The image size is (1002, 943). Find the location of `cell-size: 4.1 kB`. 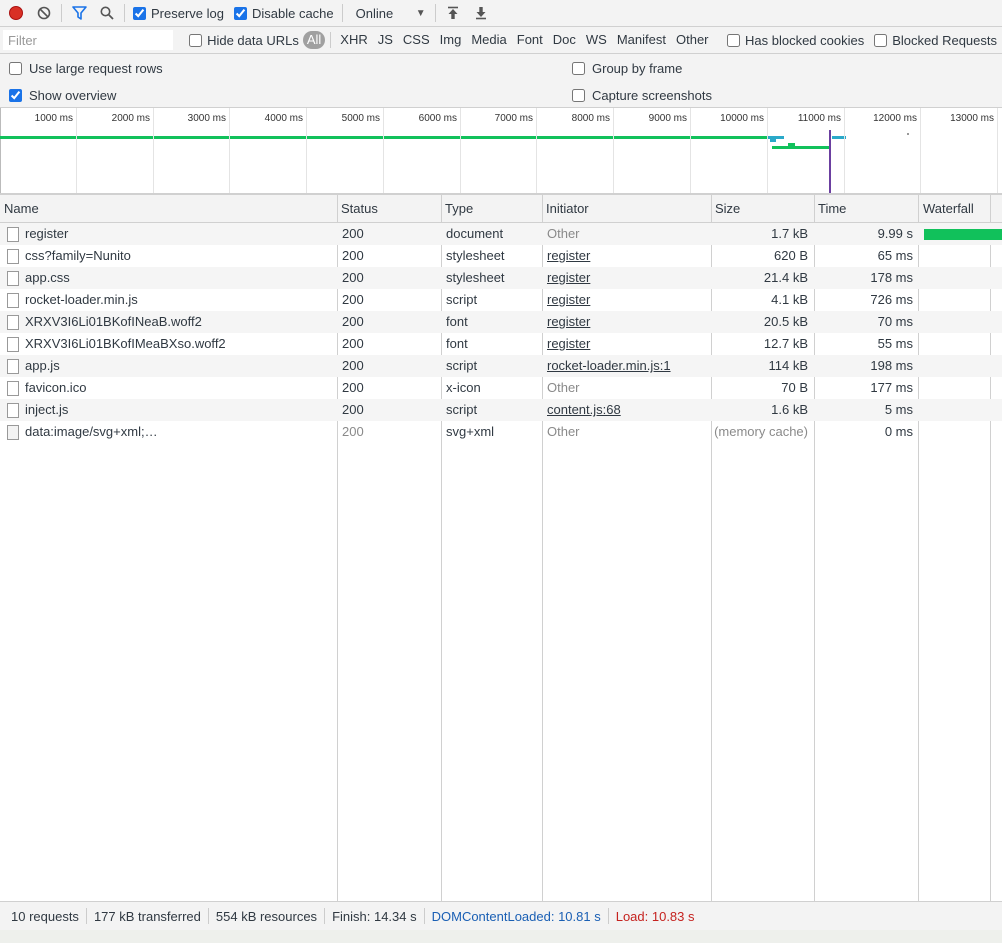

cell-size: 4.1 kB is located at coordinates (789, 299).